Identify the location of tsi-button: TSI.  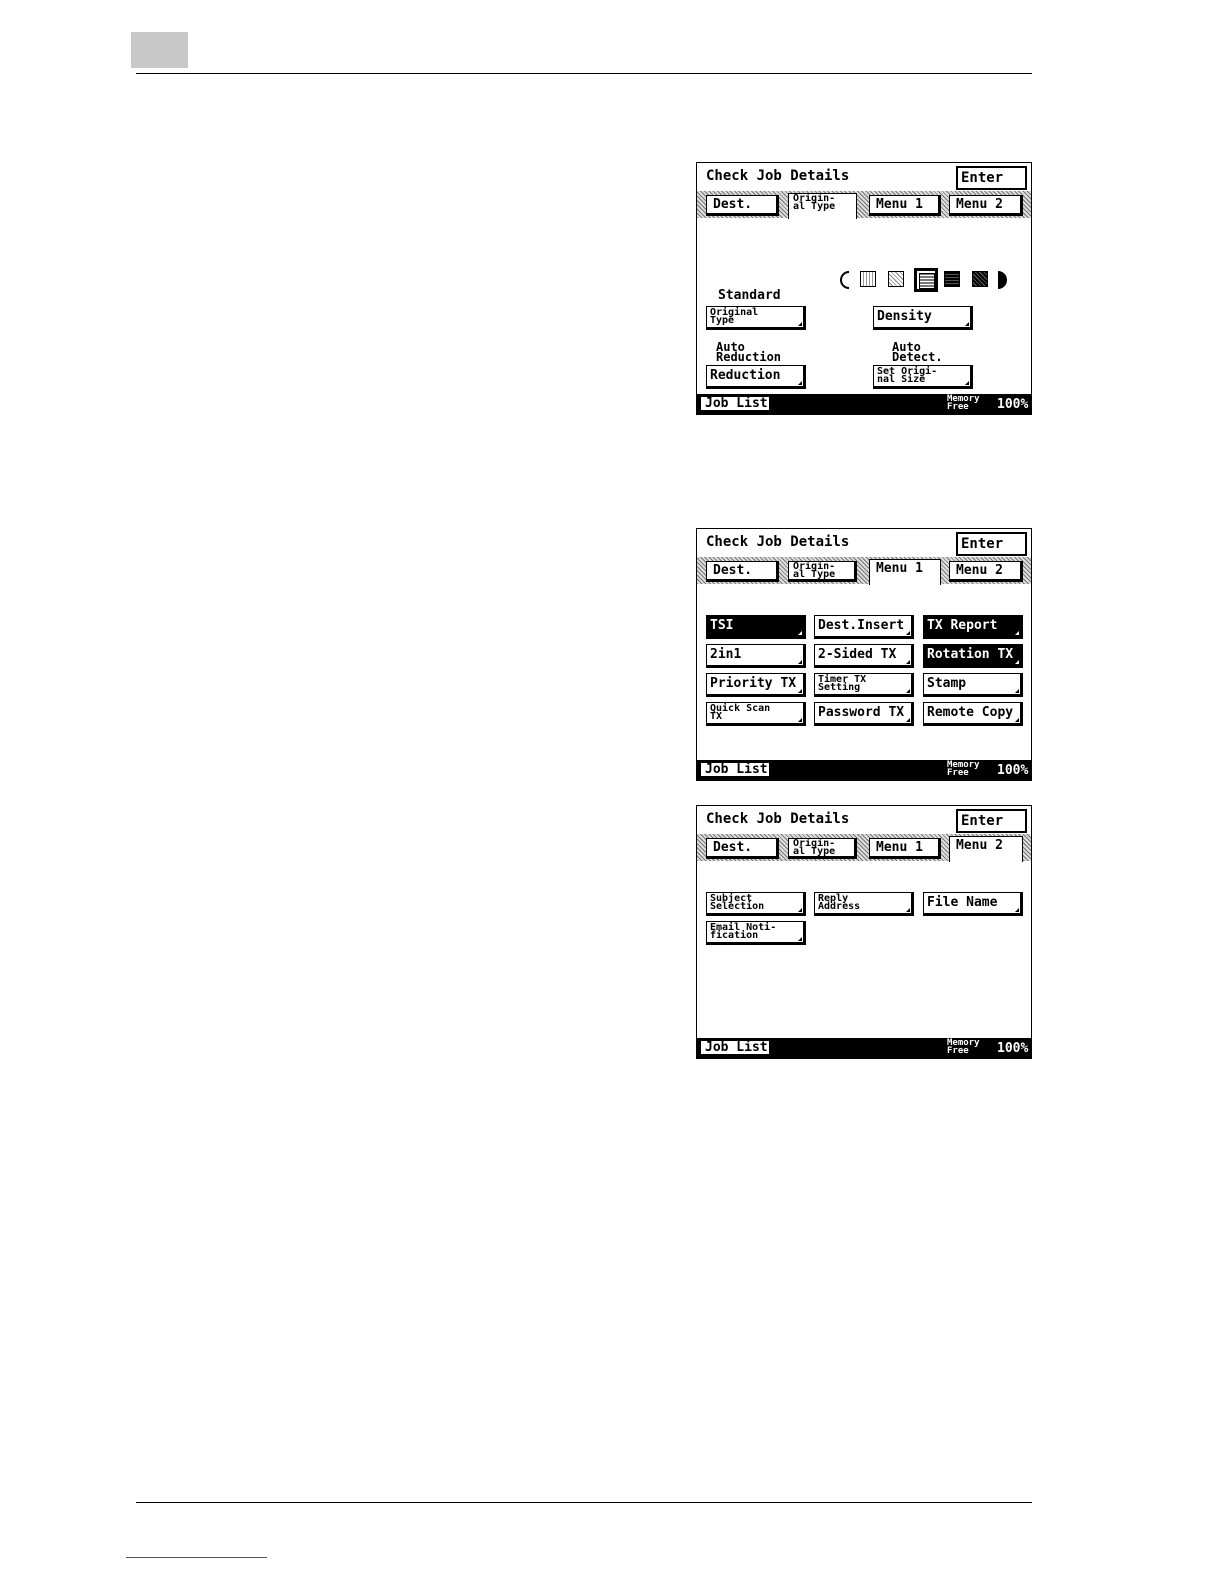
(756, 627).